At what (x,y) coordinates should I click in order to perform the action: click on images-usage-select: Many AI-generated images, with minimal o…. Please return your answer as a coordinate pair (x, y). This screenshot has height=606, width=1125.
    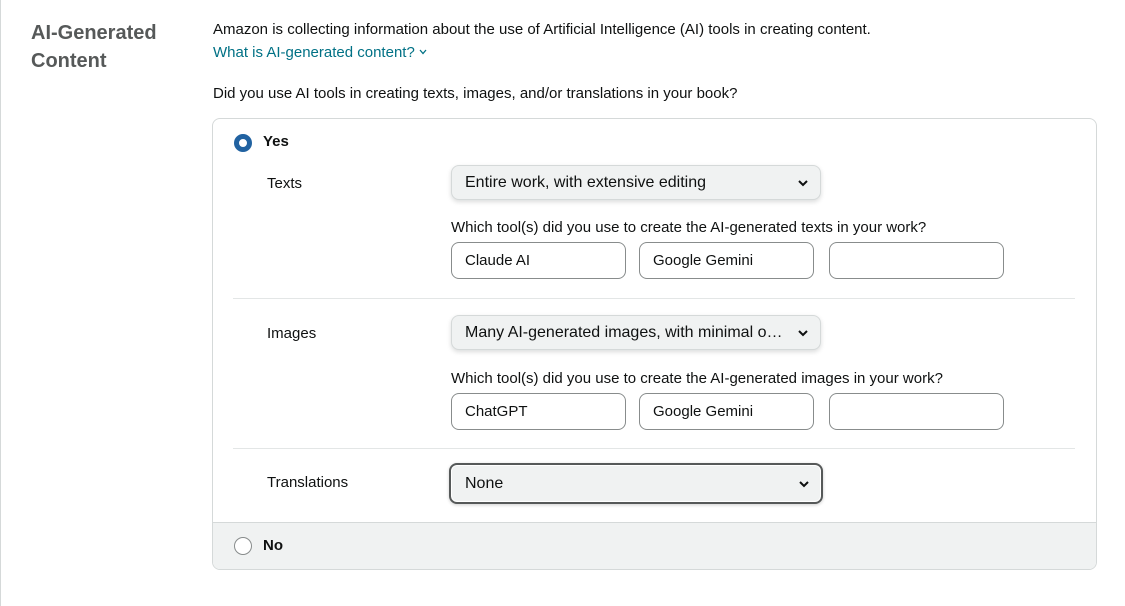
    Looking at the image, I should click on (636, 332).